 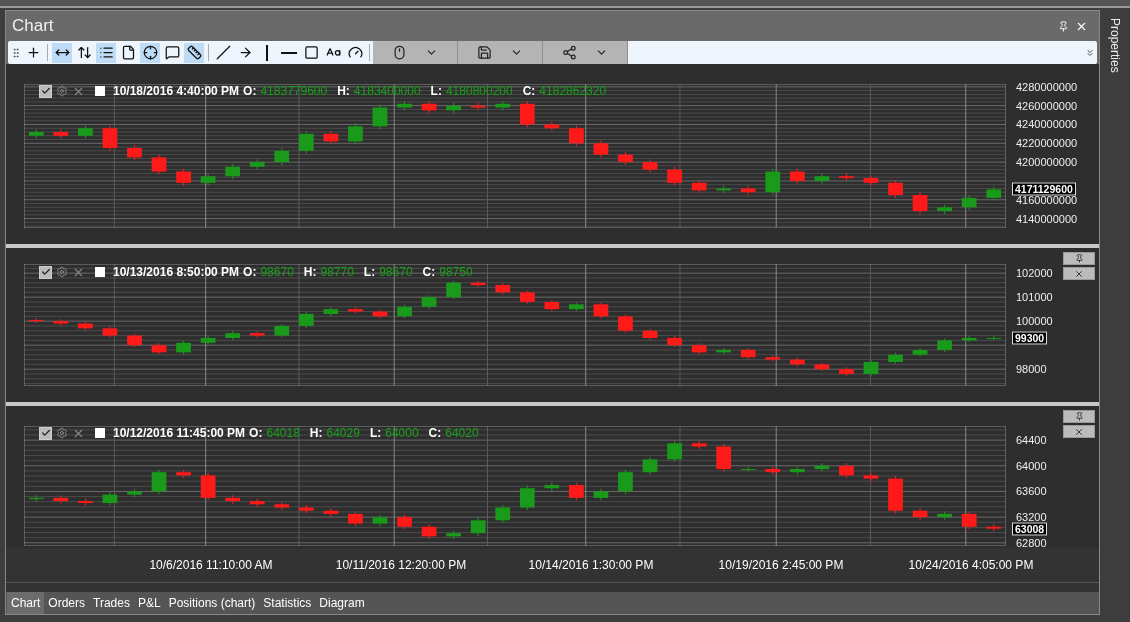 I want to click on axis-tick-label: 102000, so click(x=1034, y=273).